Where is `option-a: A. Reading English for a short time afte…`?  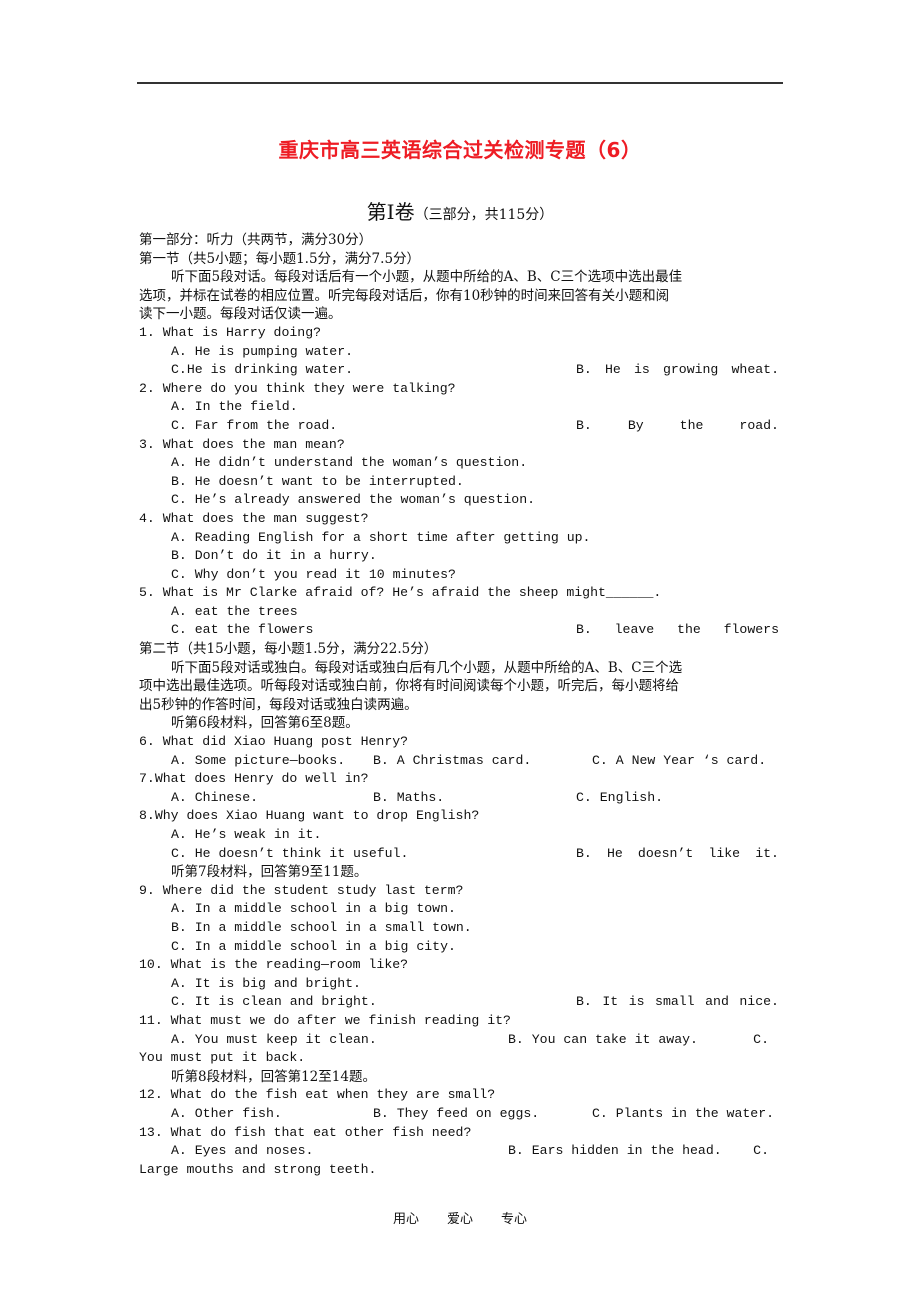
option-a: A. Reading English for a short time afte… is located at coordinates (381, 537).